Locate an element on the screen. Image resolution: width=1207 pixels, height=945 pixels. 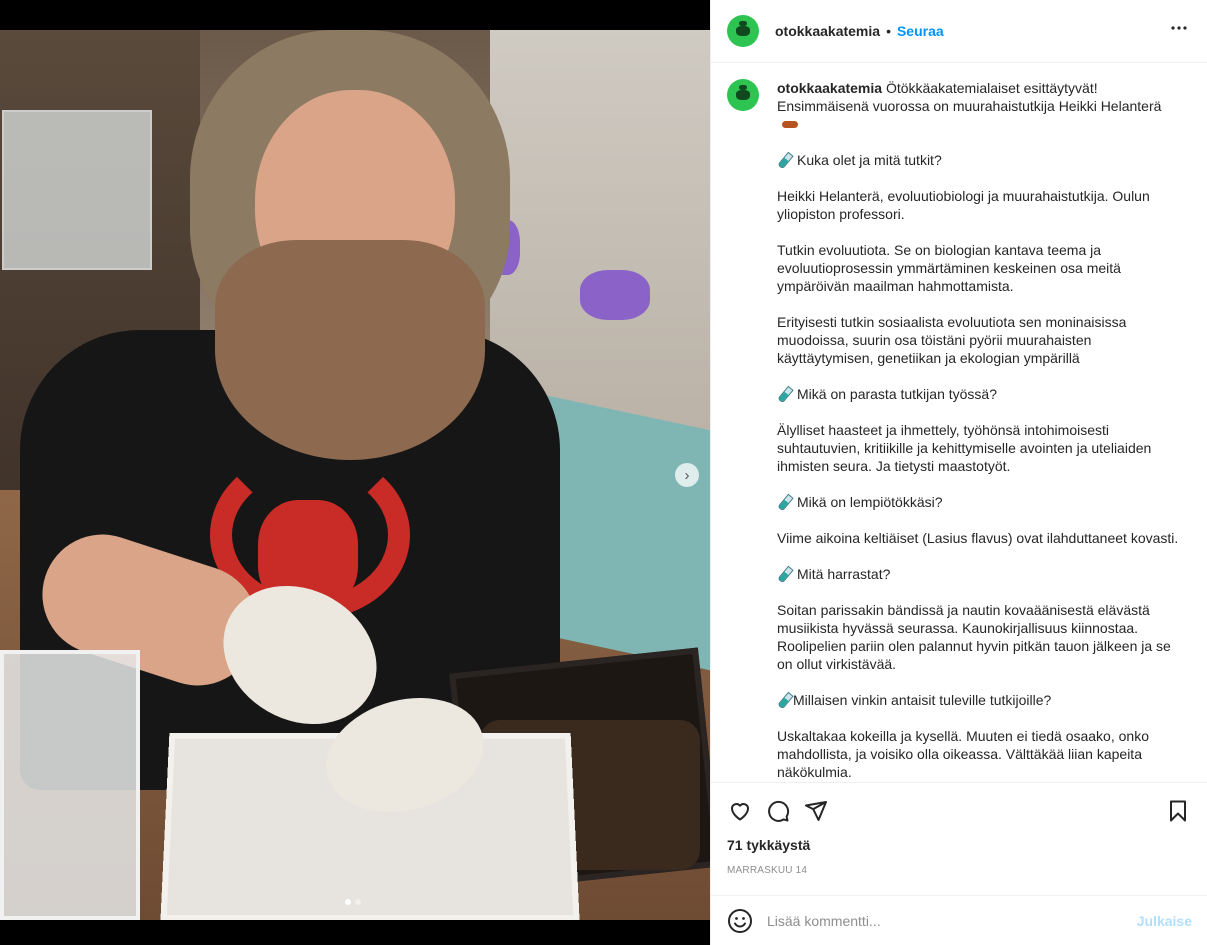
more-options-icon is located at coordinates (1179, 31).